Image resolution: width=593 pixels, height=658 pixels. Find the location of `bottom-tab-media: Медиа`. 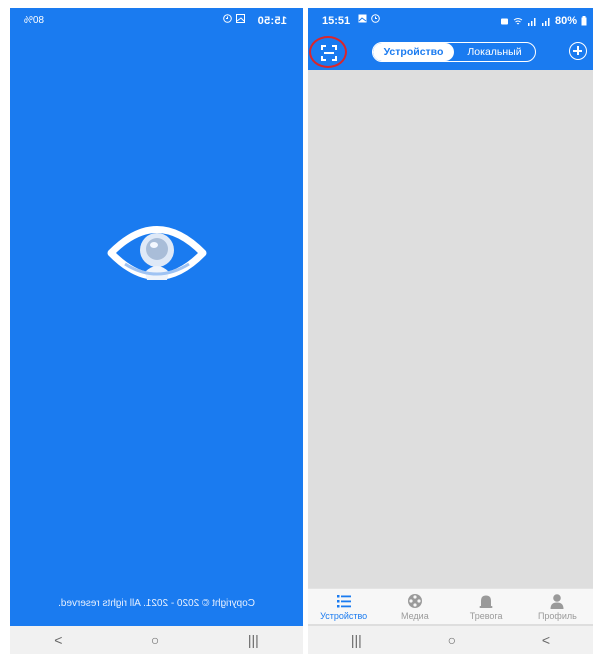

bottom-tab-media: Медиа is located at coordinates (414, 606).